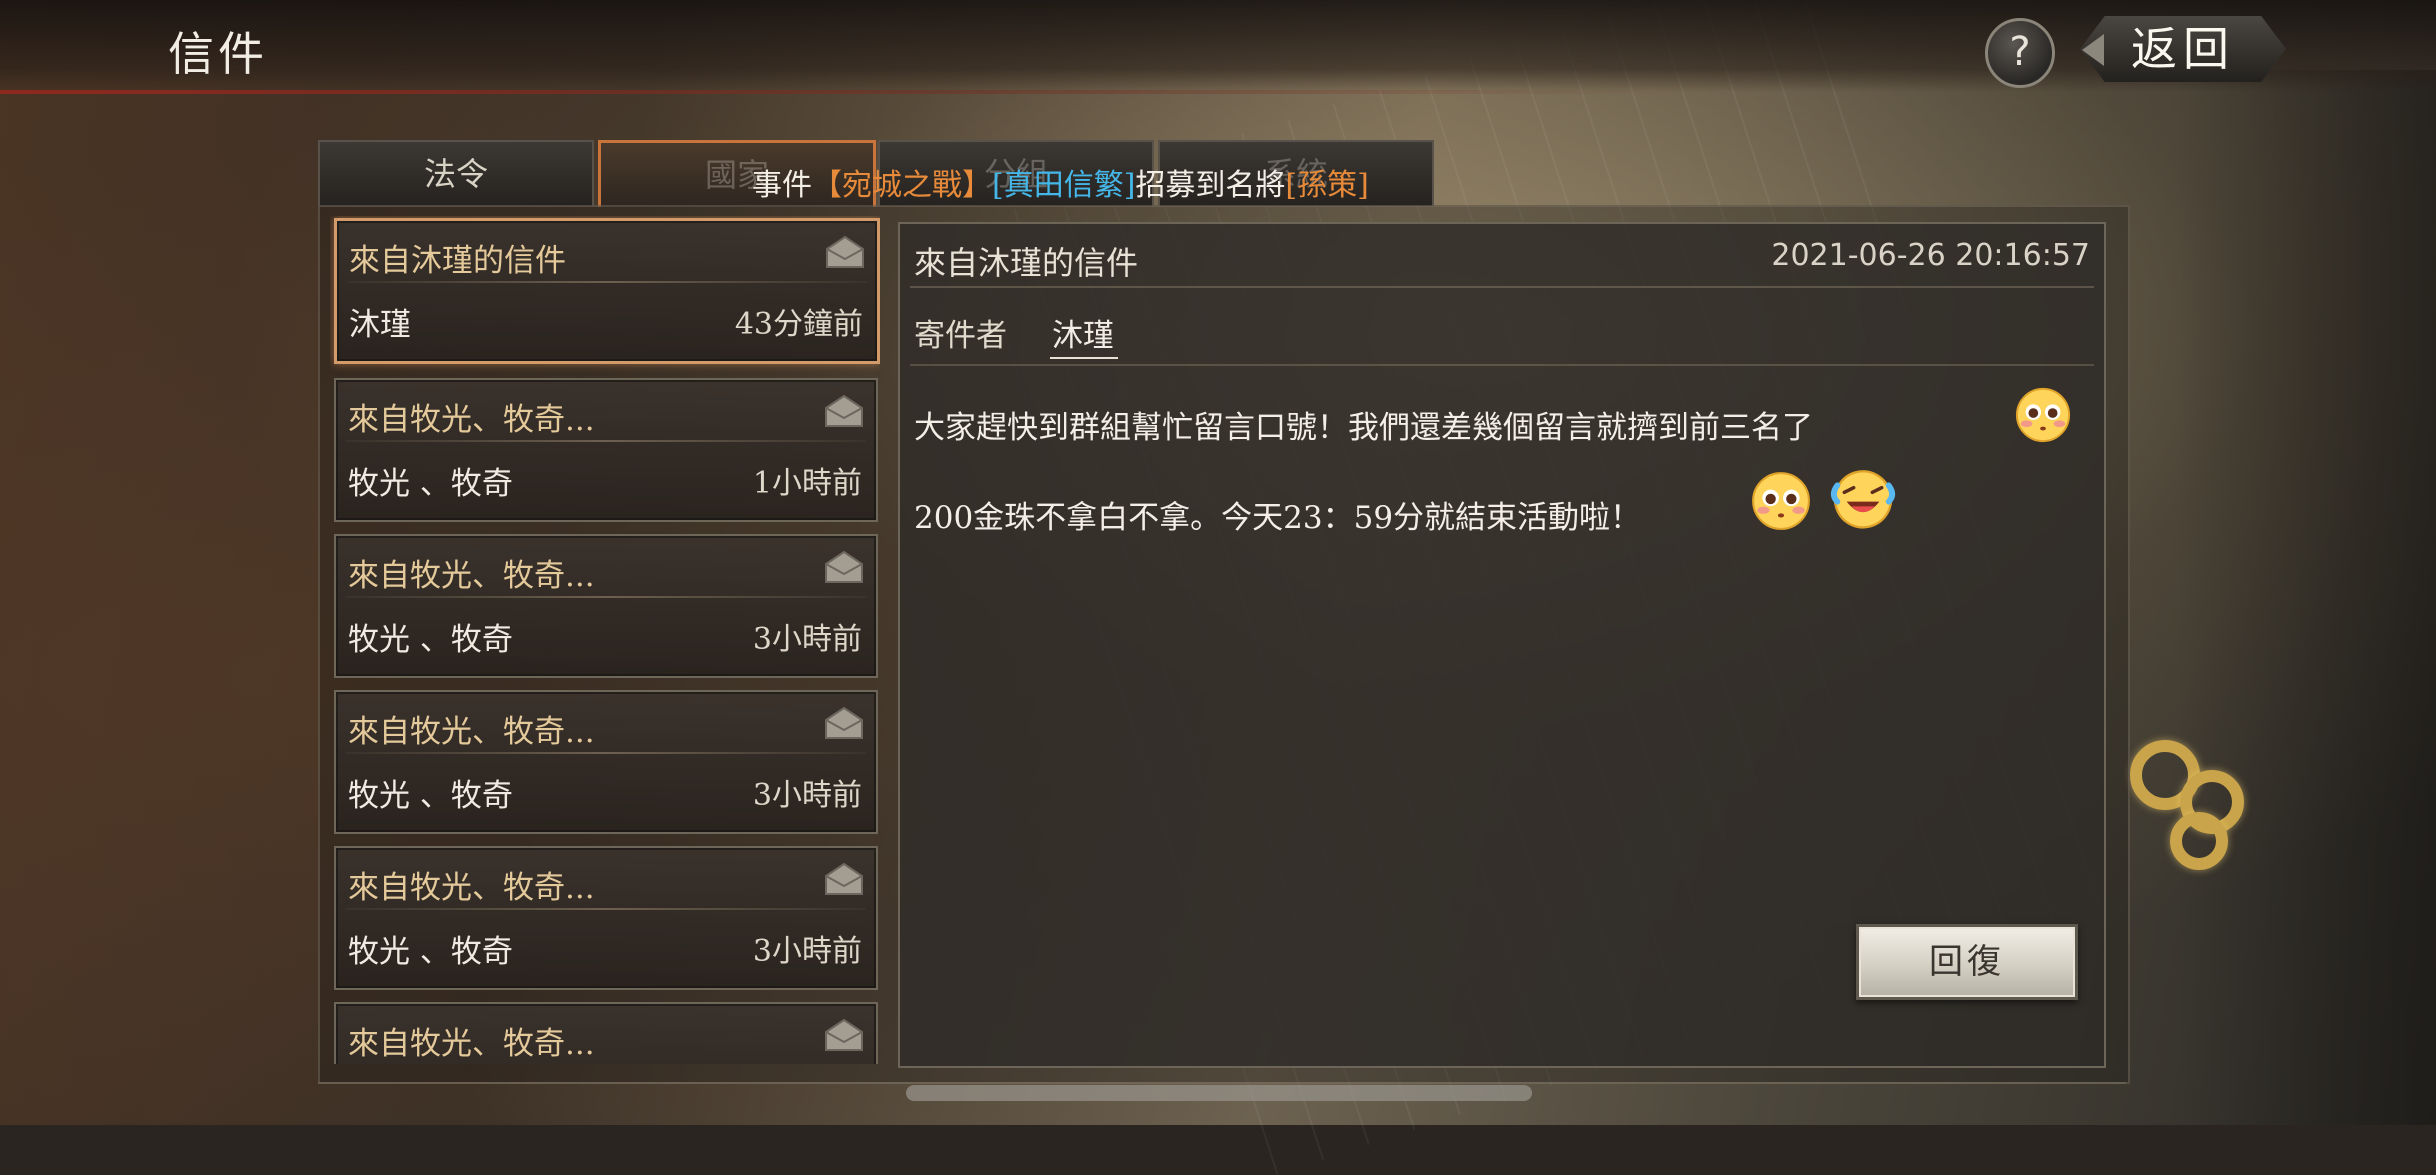  Describe the element at coordinates (1863, 499) in the screenshot. I see `laughing-emoji-icon` at that location.